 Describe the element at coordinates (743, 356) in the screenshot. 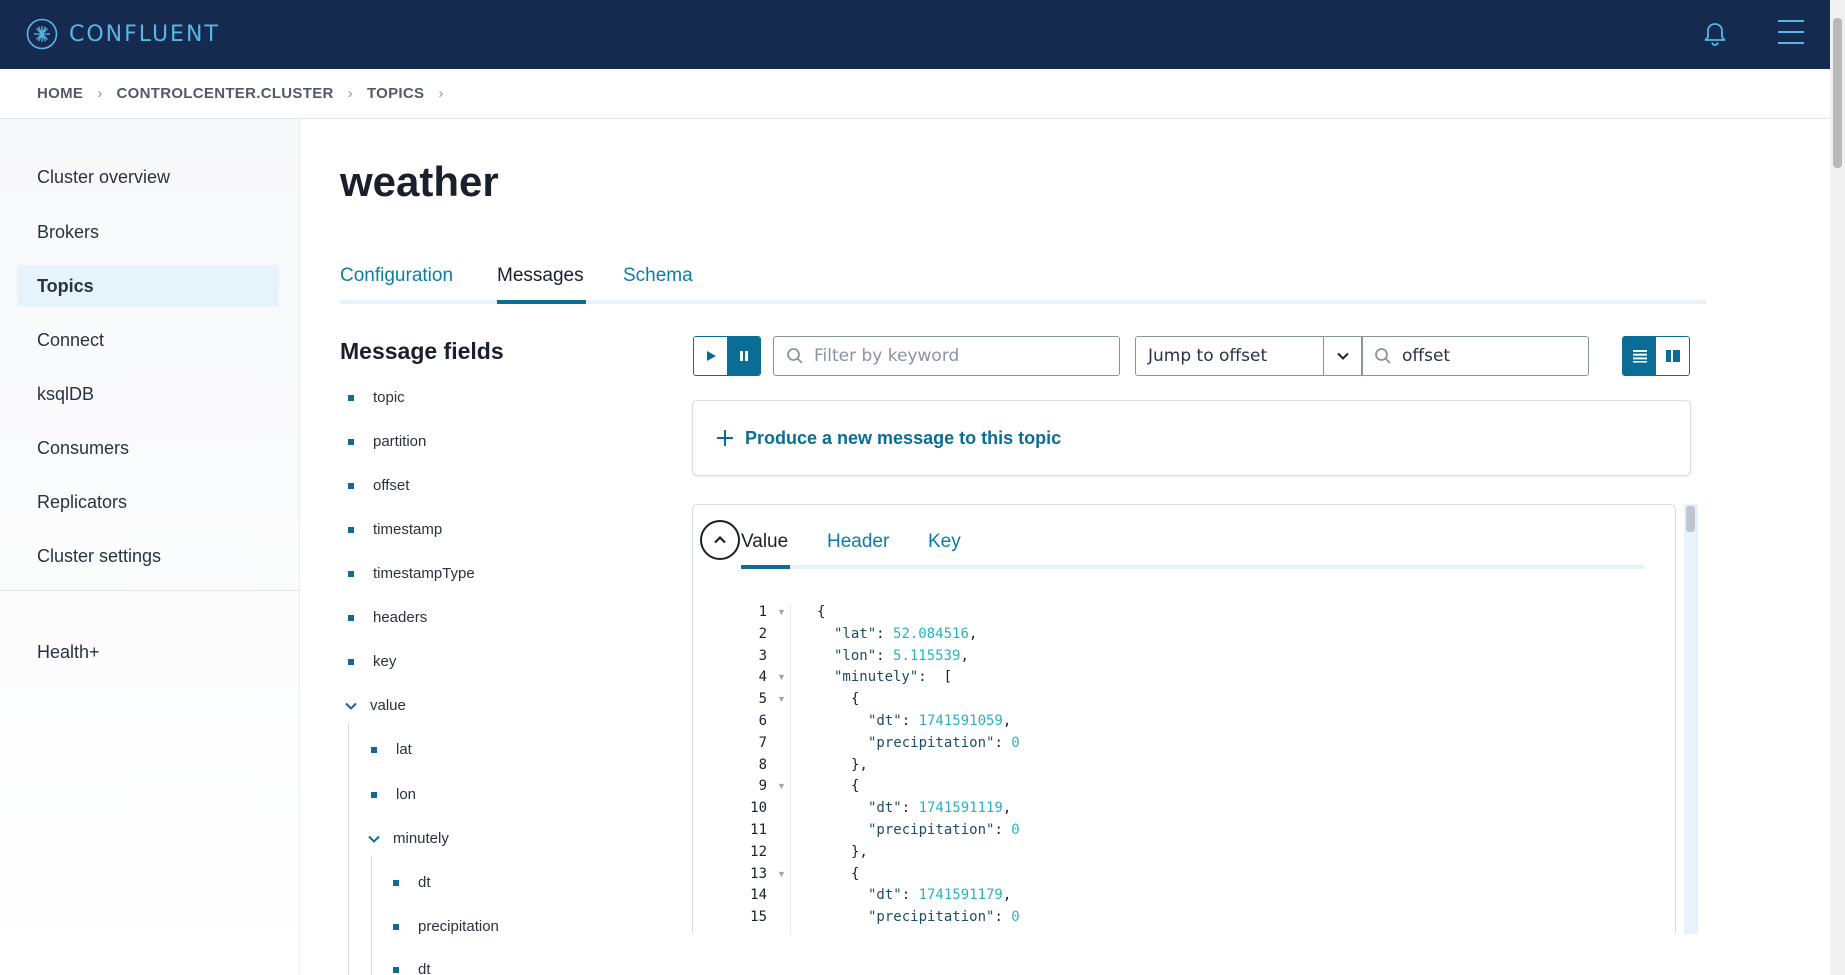

I see `pause-button` at that location.